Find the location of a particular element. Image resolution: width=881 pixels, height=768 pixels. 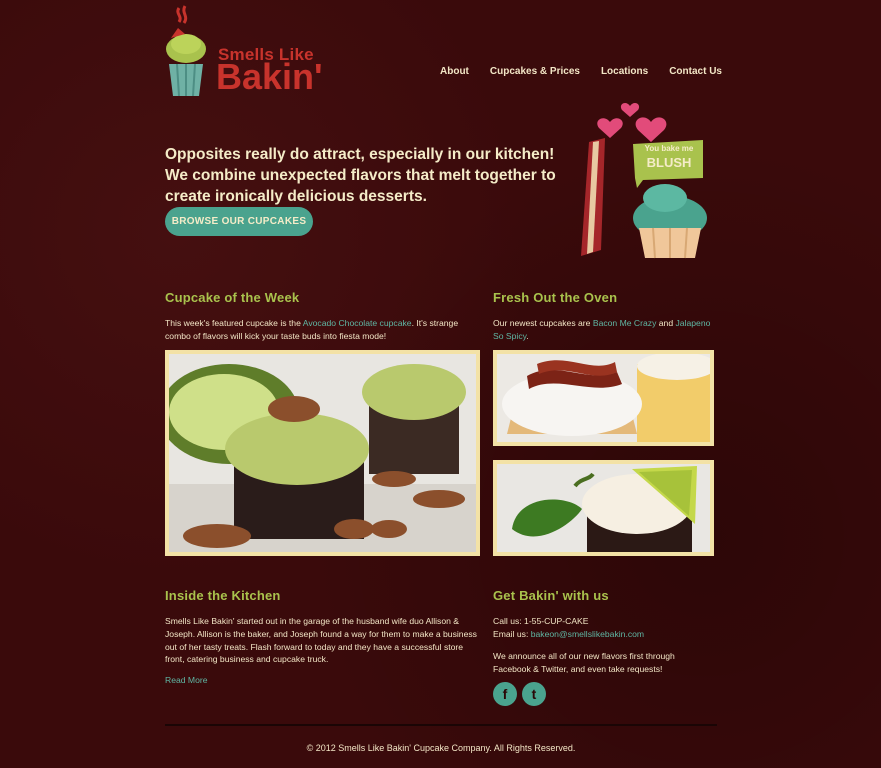

featured-cupcake-photo is located at coordinates (322, 453).